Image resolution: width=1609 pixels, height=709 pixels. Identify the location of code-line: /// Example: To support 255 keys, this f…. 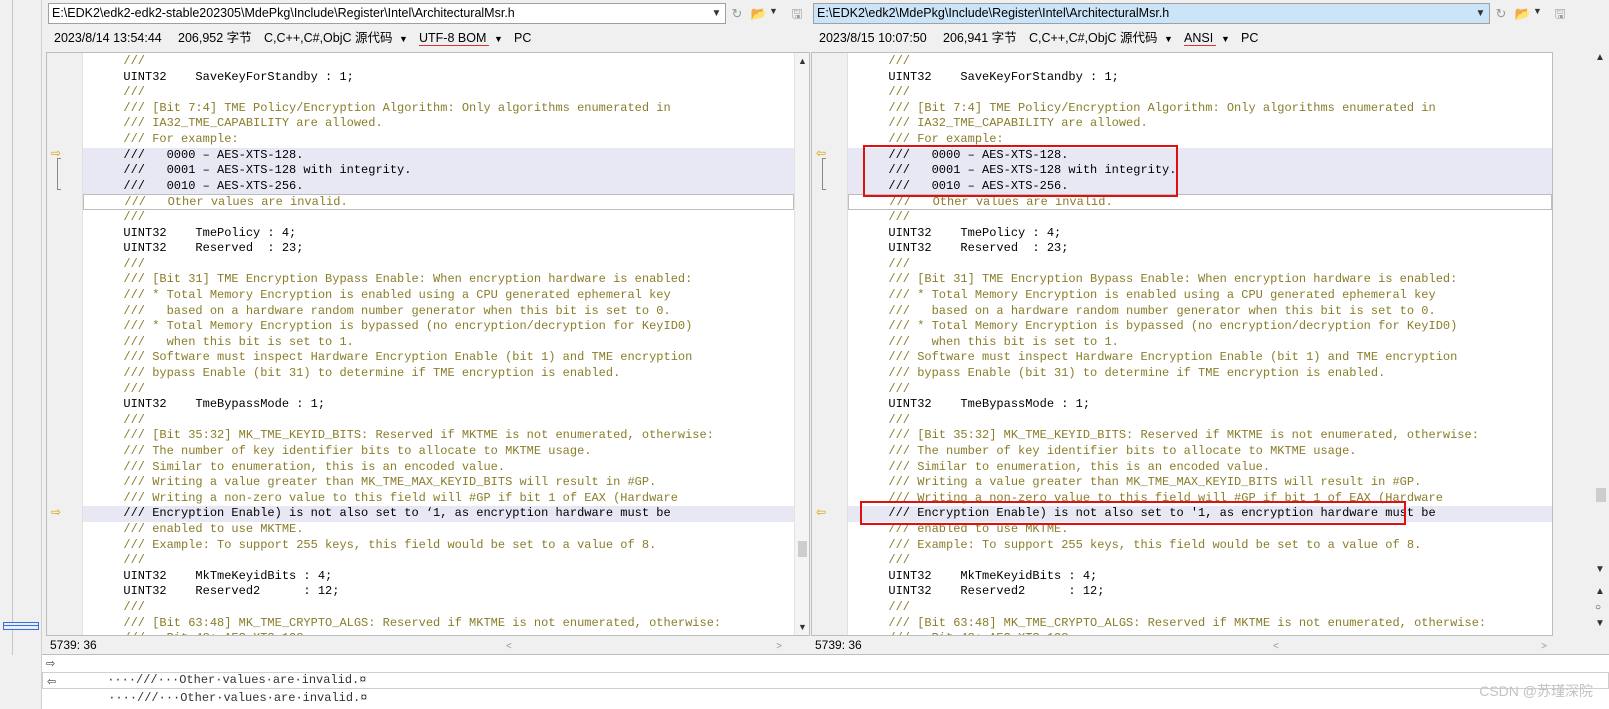
(438, 546).